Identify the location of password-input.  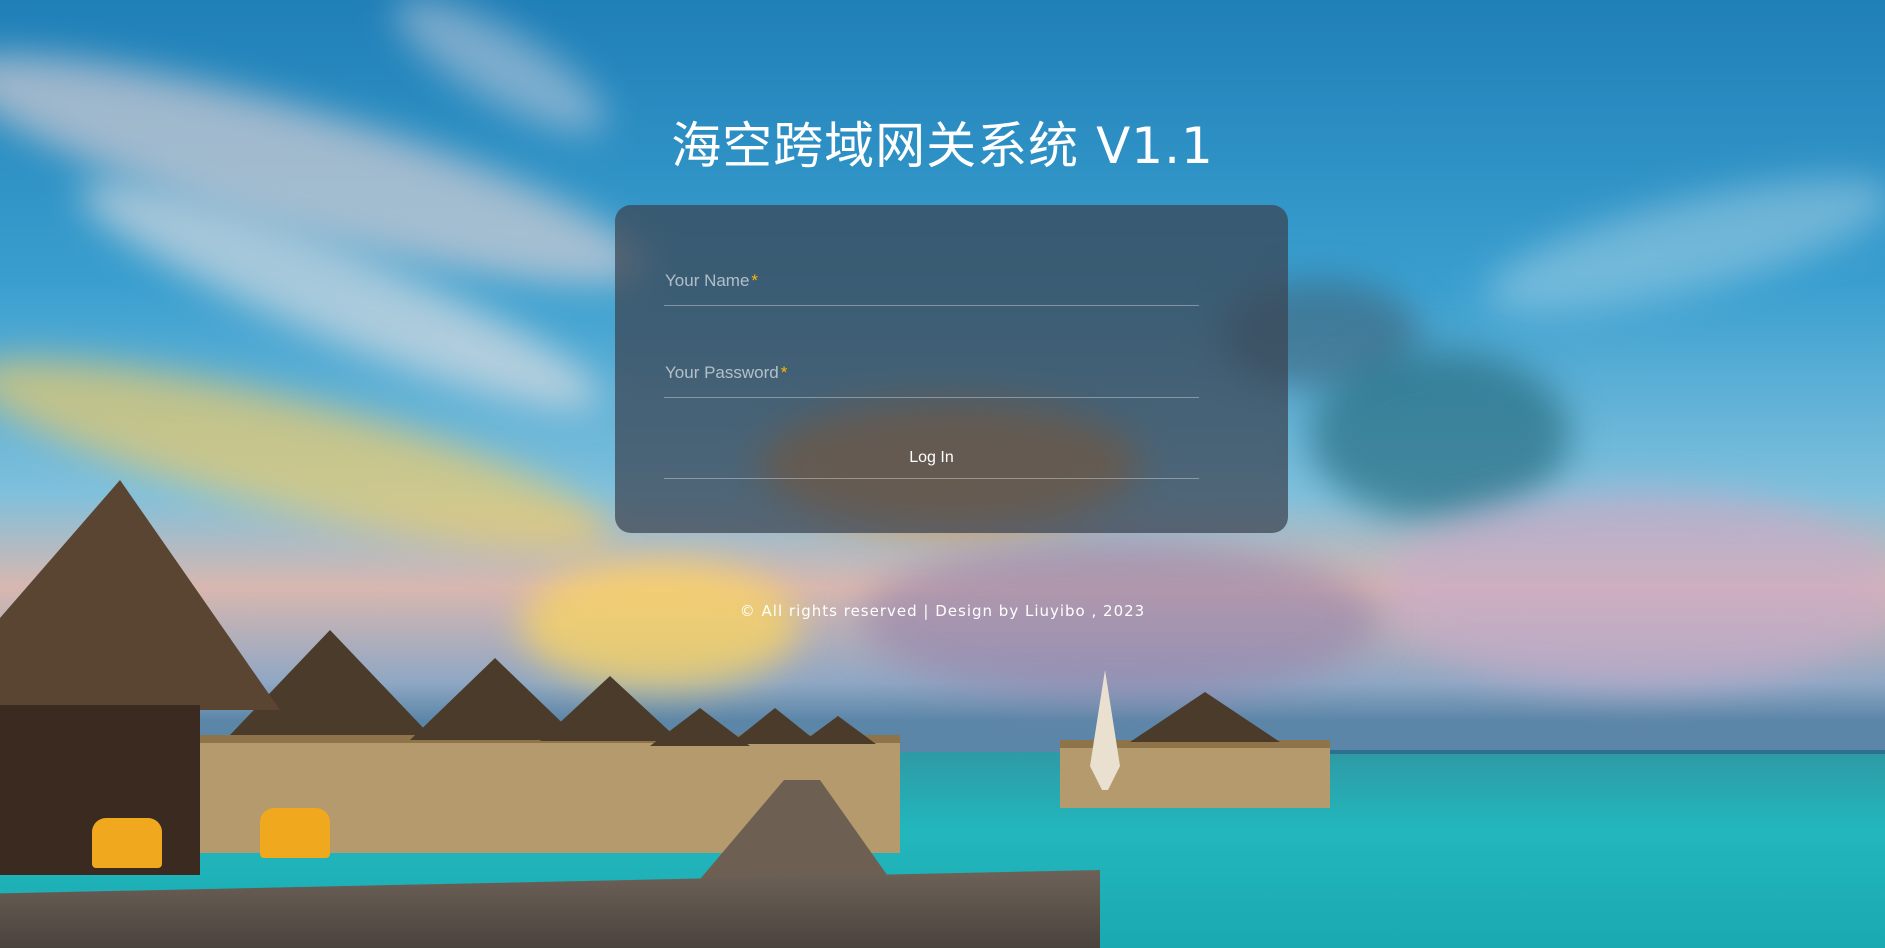
(933, 376).